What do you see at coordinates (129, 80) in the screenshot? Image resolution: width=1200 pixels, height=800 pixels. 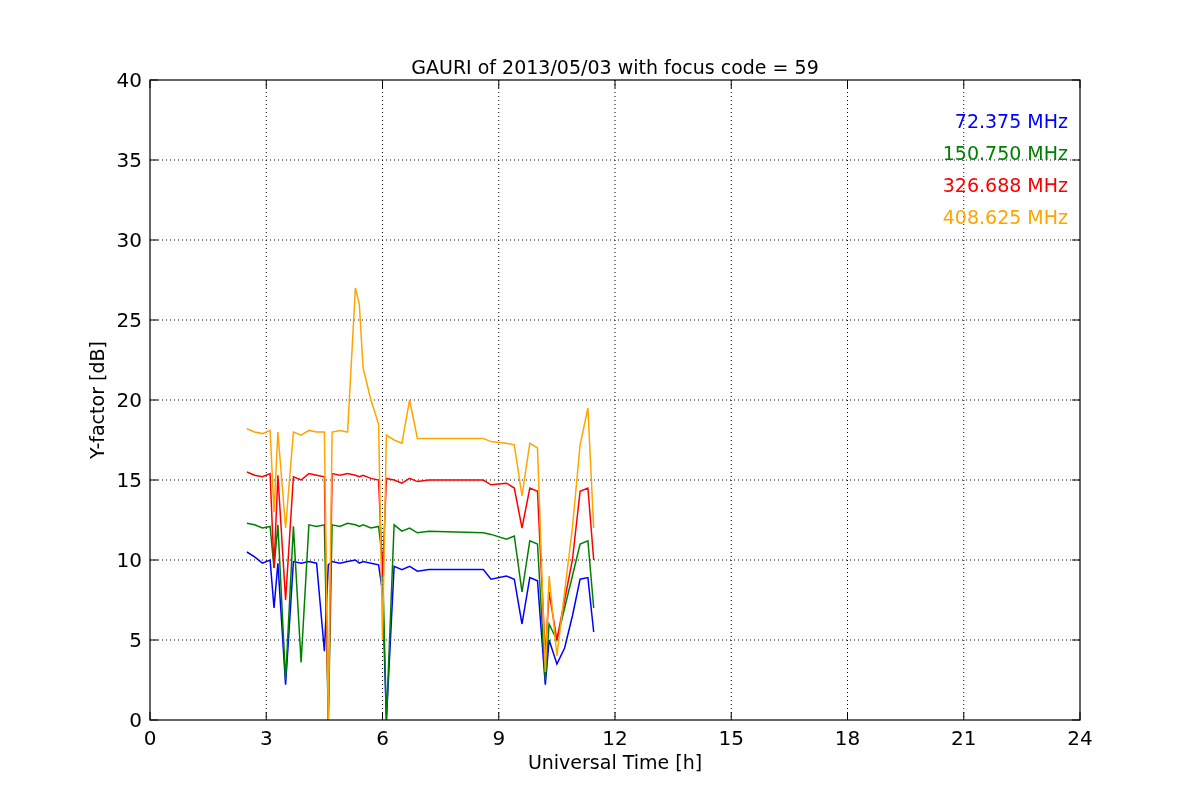 I see `y-tick-label: 40` at bounding box center [129, 80].